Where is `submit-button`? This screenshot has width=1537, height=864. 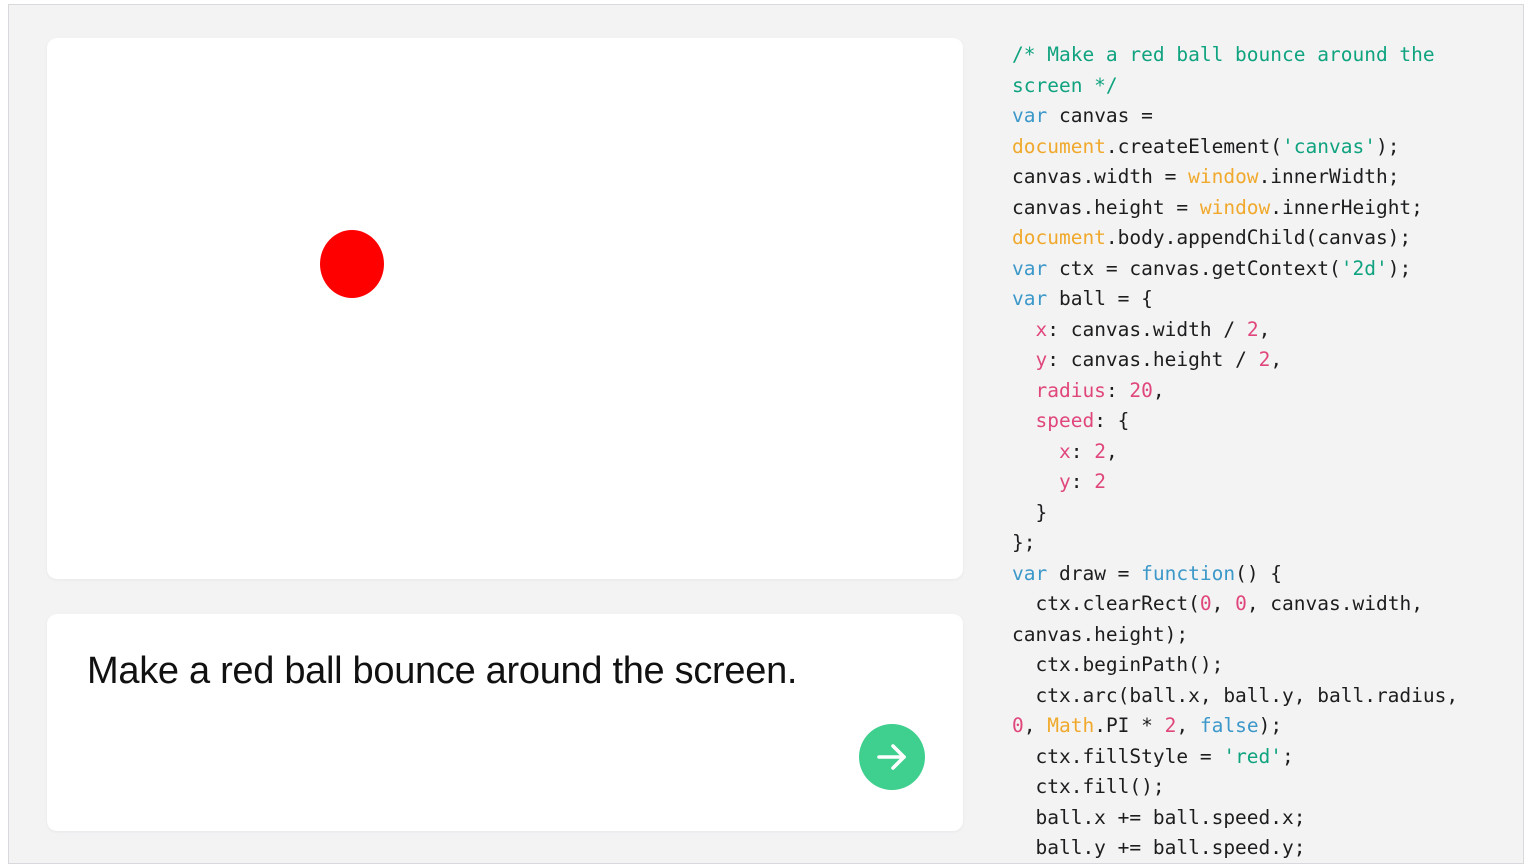
submit-button is located at coordinates (892, 757).